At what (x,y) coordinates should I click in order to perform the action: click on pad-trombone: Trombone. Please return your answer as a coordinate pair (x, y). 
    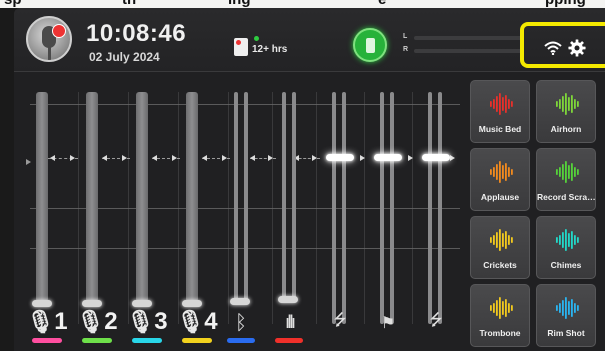
    Looking at the image, I should click on (500, 315).